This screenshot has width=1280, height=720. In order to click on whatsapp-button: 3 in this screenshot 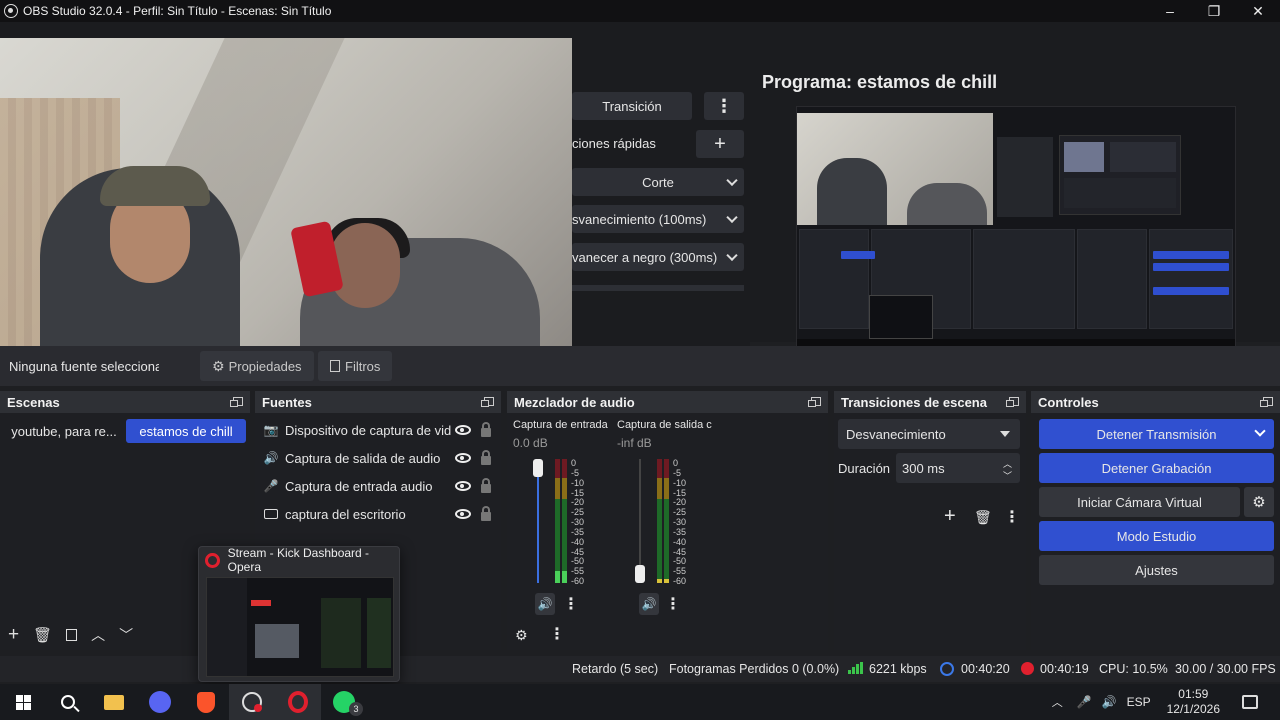, I will do `click(344, 702)`.